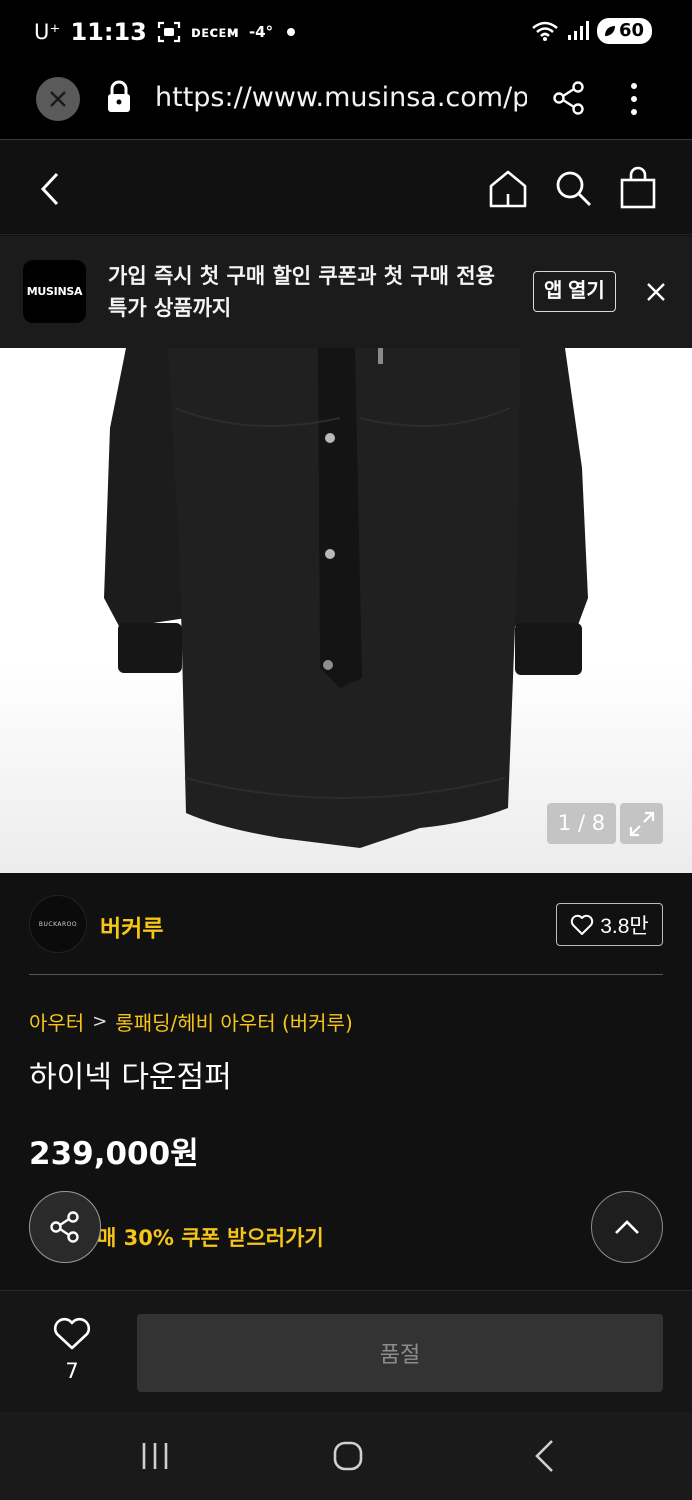 Image resolution: width=692 pixels, height=1500 pixels. I want to click on wishlist-button: 7, so click(72, 1350).